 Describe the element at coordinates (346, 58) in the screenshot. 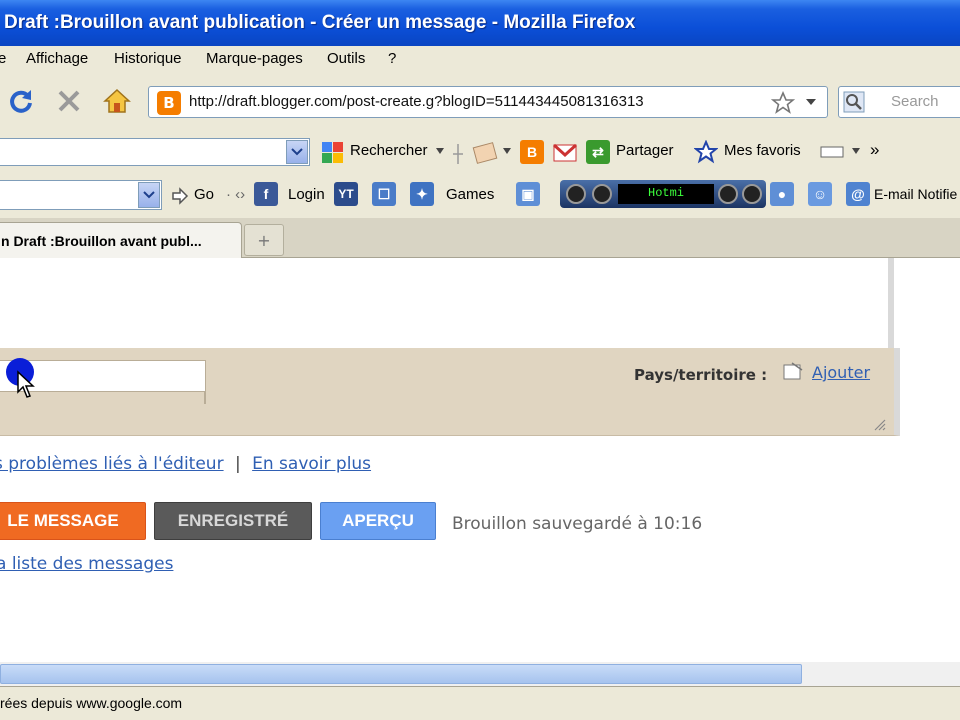

I see `menu-tools: Outils` at that location.